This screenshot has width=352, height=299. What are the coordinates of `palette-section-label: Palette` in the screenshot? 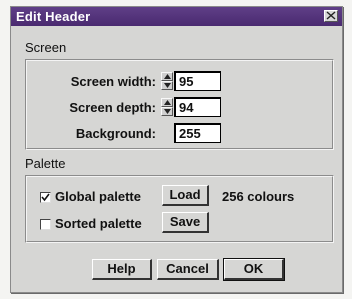 It's located at (45, 163).